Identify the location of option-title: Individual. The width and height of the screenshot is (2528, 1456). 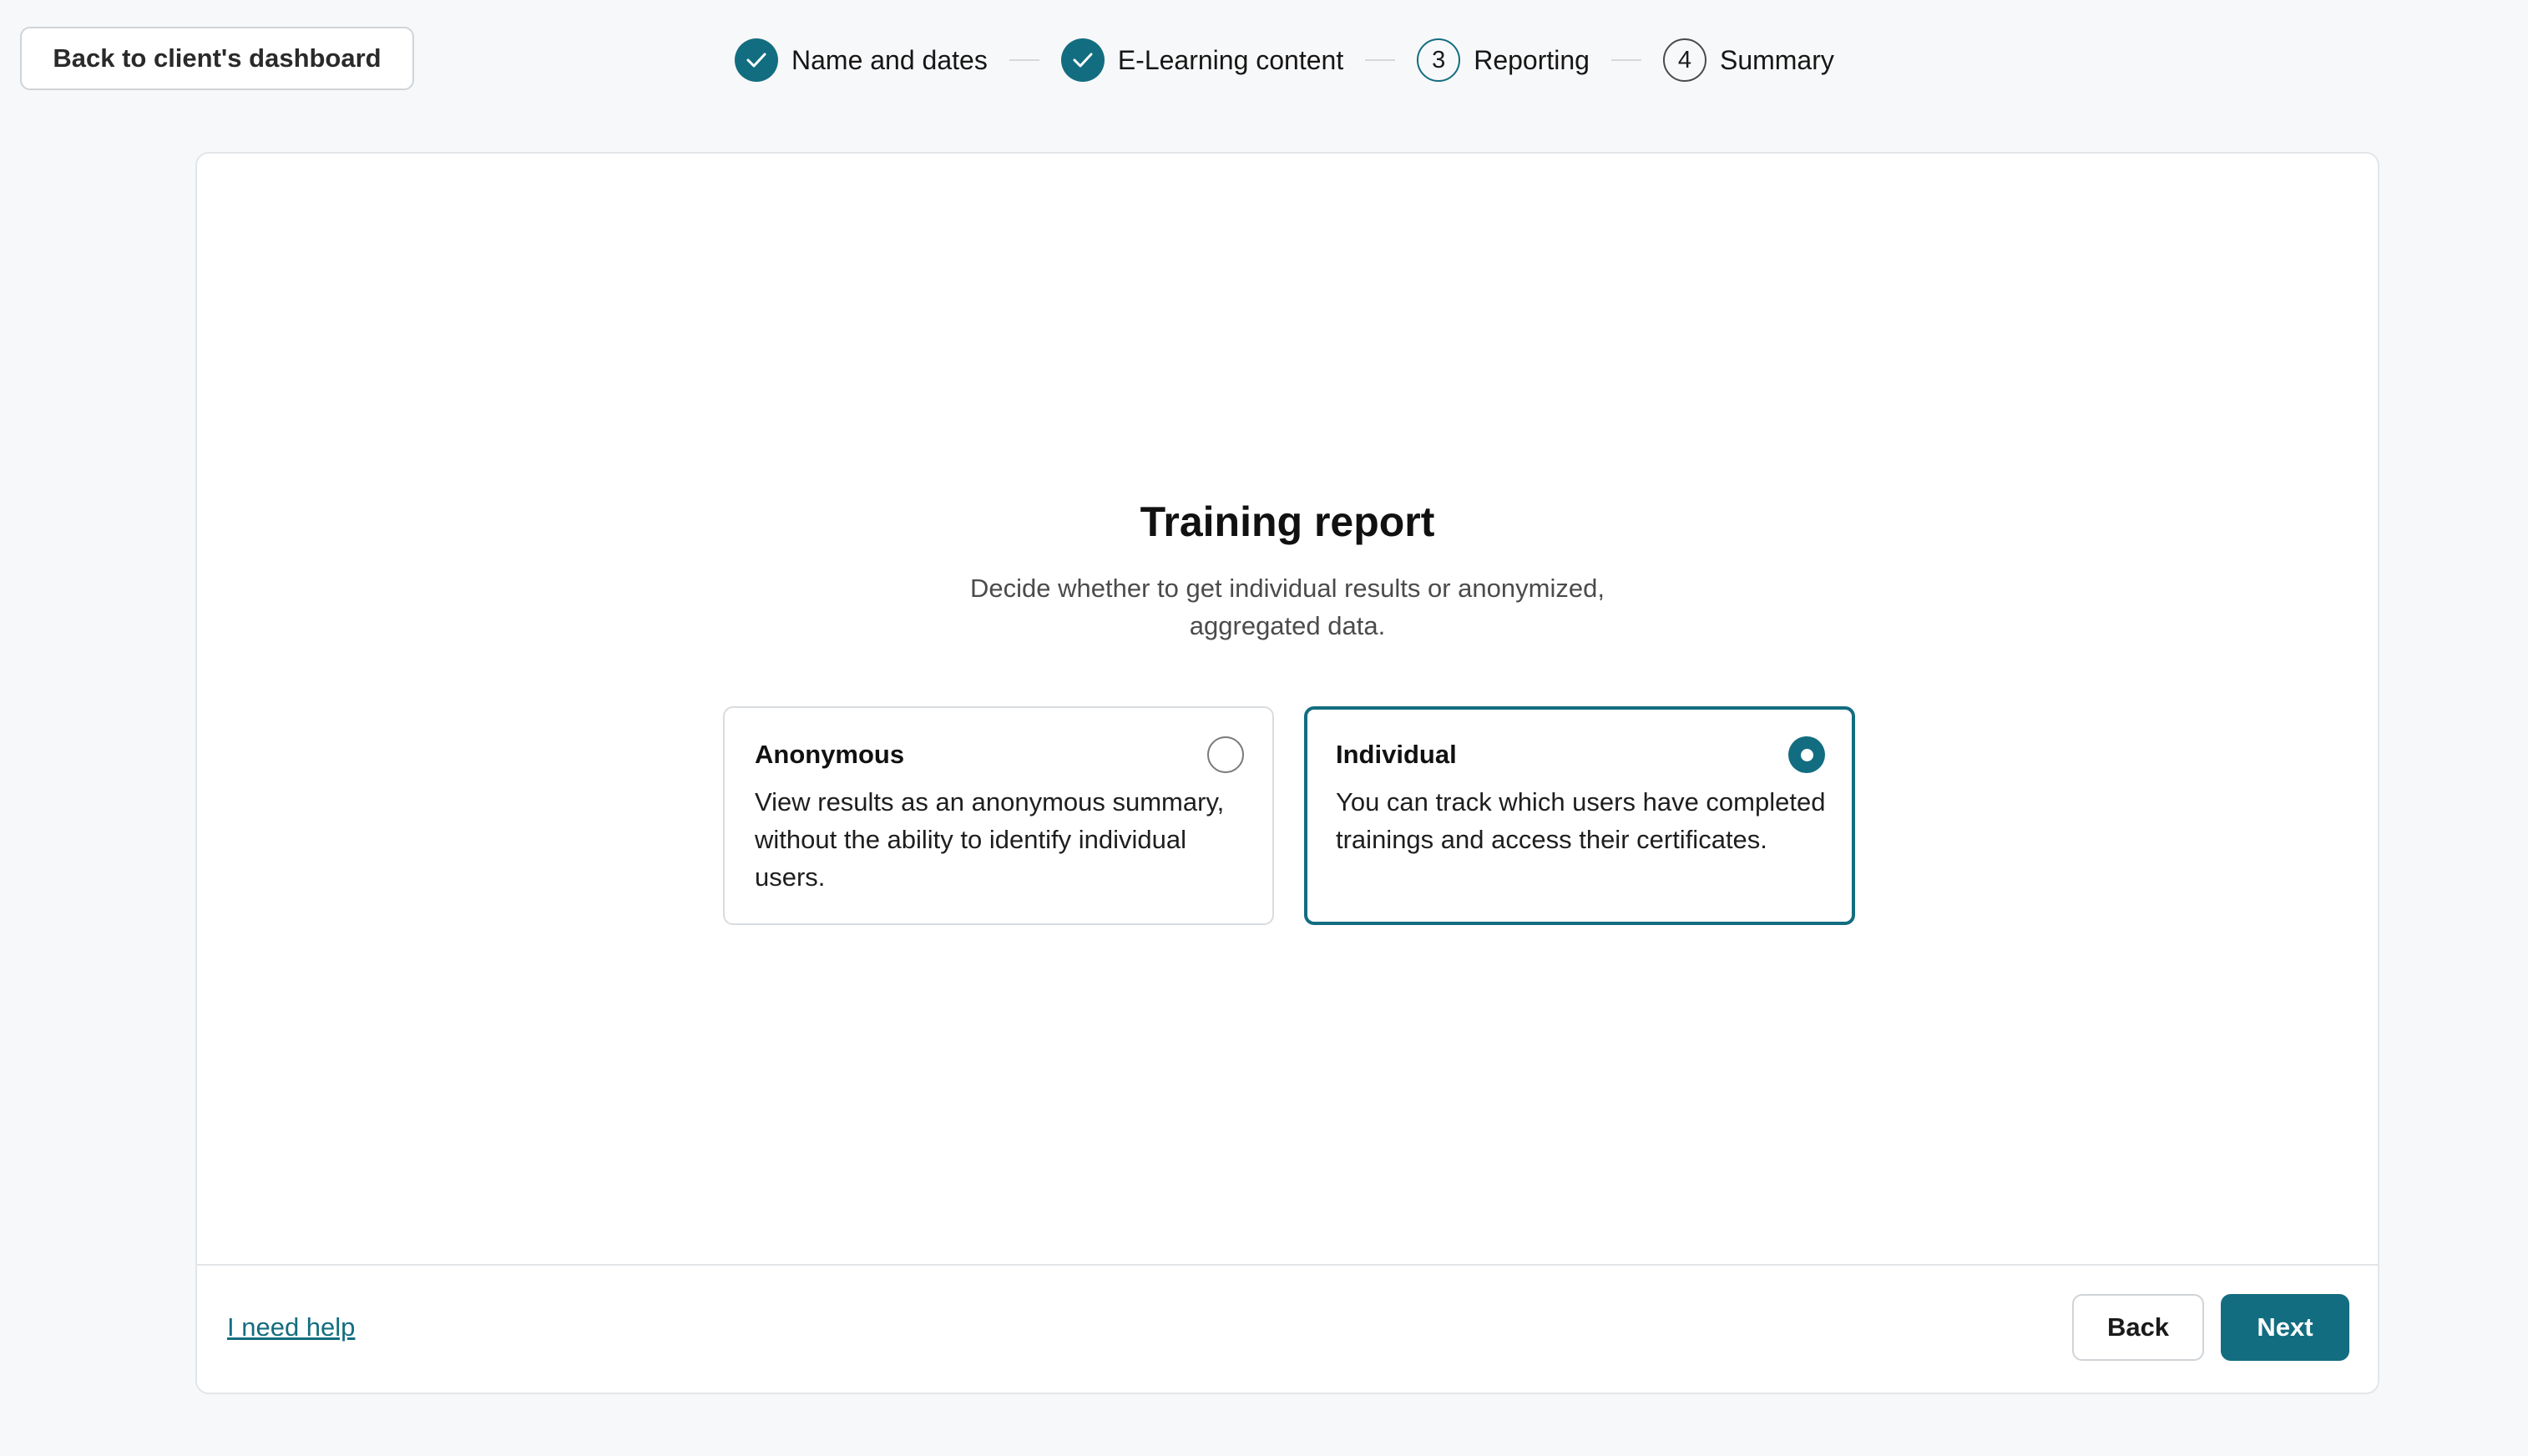
(1396, 754).